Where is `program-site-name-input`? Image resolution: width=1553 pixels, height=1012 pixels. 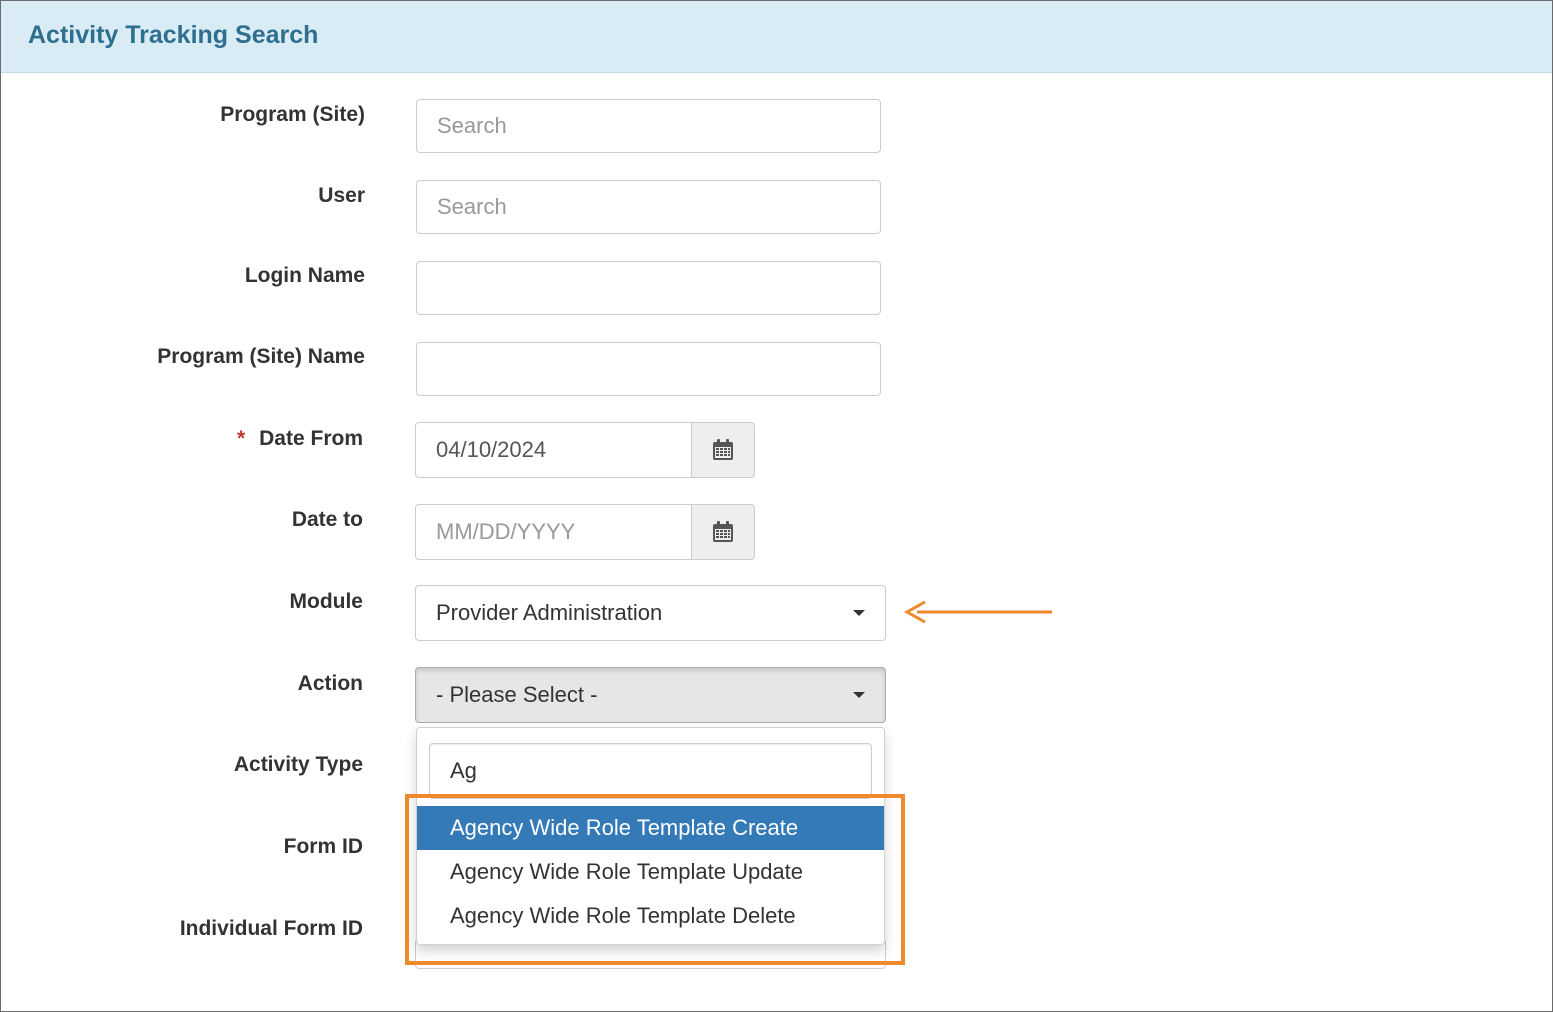 program-site-name-input is located at coordinates (648, 369).